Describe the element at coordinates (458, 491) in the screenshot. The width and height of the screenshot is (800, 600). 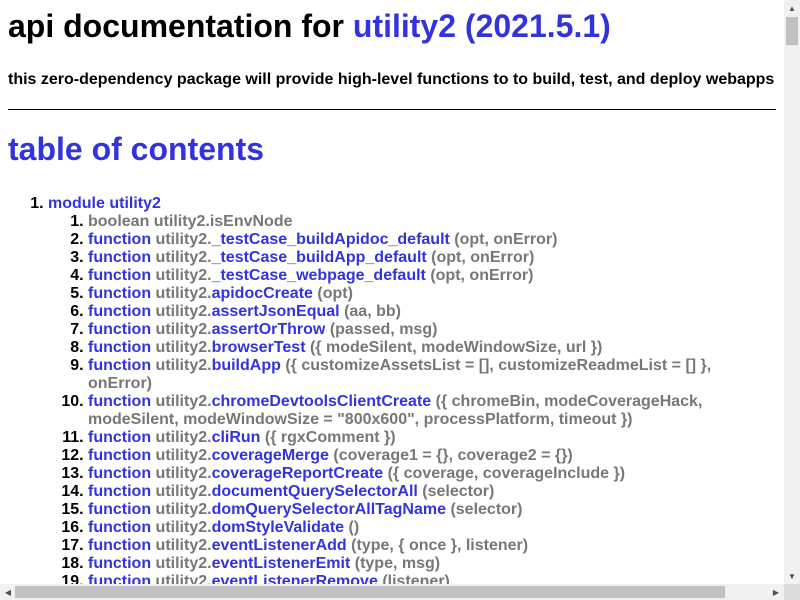
I see `member-signature: (selector)` at that location.